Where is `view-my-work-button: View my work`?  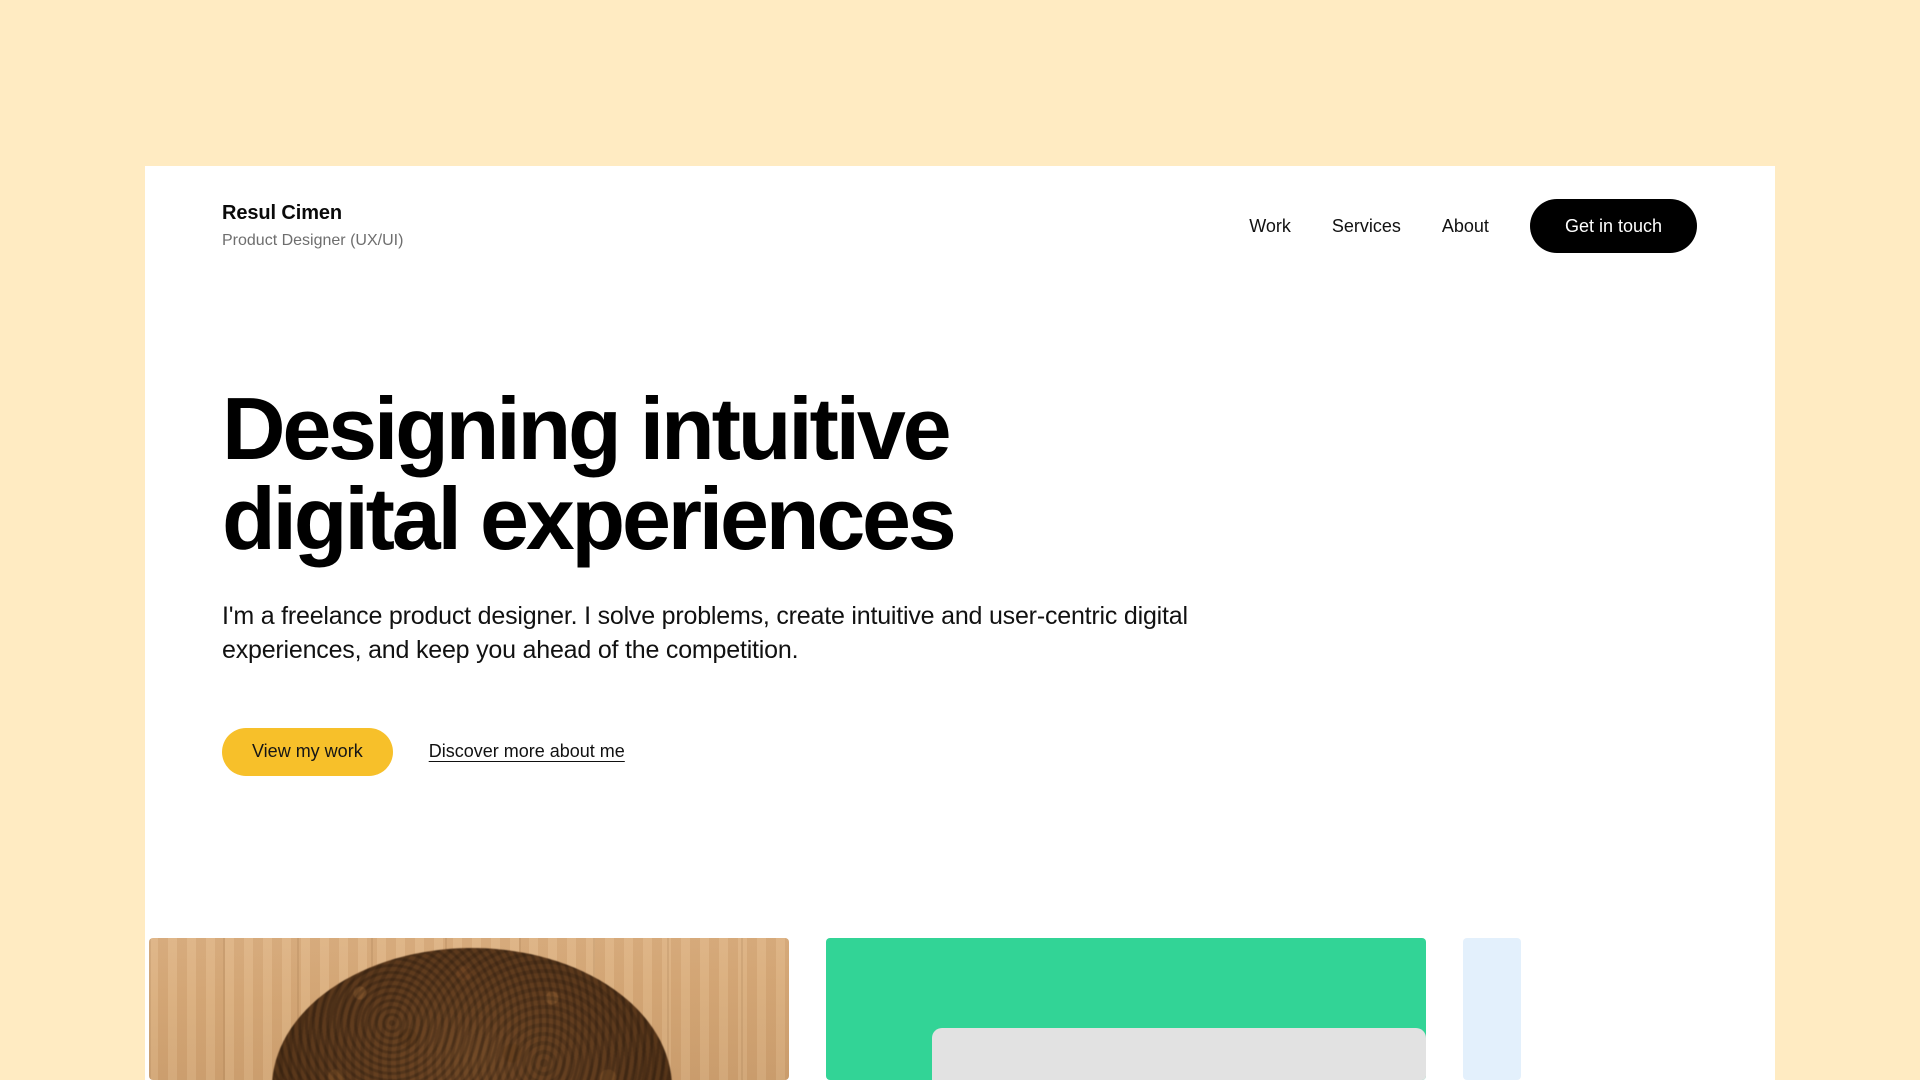
view-my-work-button: View my work is located at coordinates (307, 751).